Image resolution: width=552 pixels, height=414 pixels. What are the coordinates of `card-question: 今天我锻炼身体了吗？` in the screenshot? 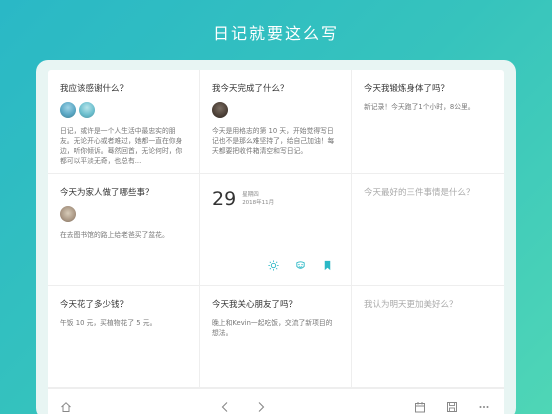 It's located at (407, 89).